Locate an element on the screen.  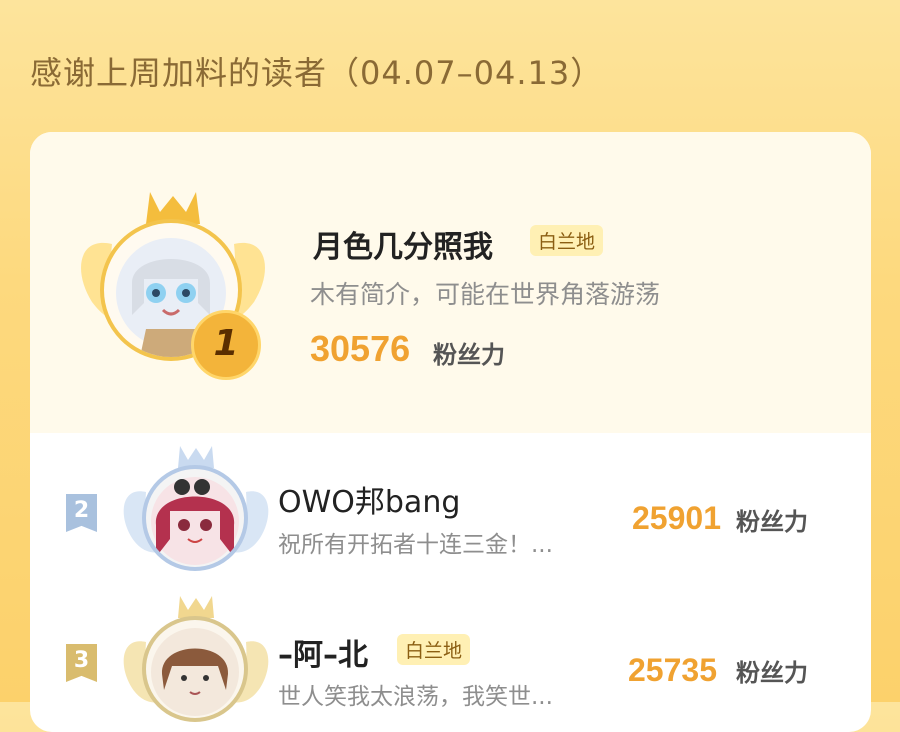
rank-1-fans-count: 30576 is located at coordinates (360, 348).